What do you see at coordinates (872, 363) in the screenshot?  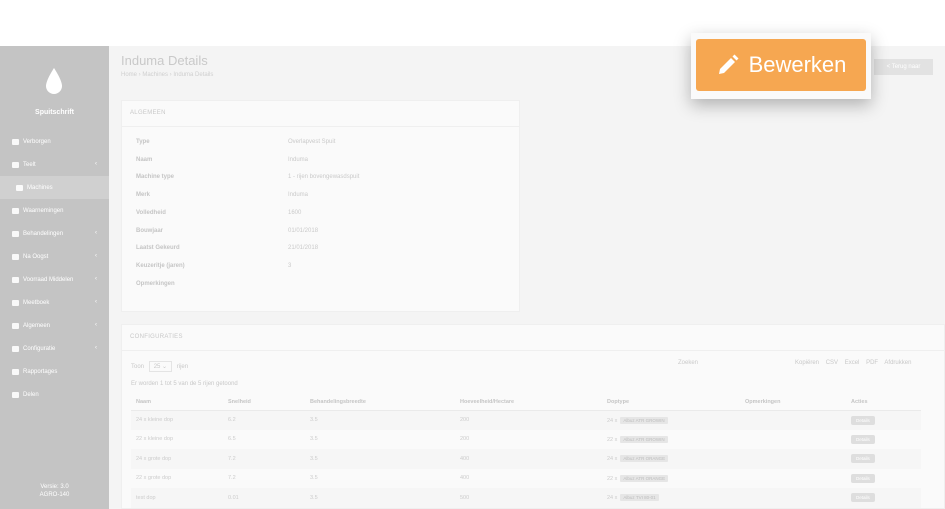 I see `export-pdf-button: PDF` at bounding box center [872, 363].